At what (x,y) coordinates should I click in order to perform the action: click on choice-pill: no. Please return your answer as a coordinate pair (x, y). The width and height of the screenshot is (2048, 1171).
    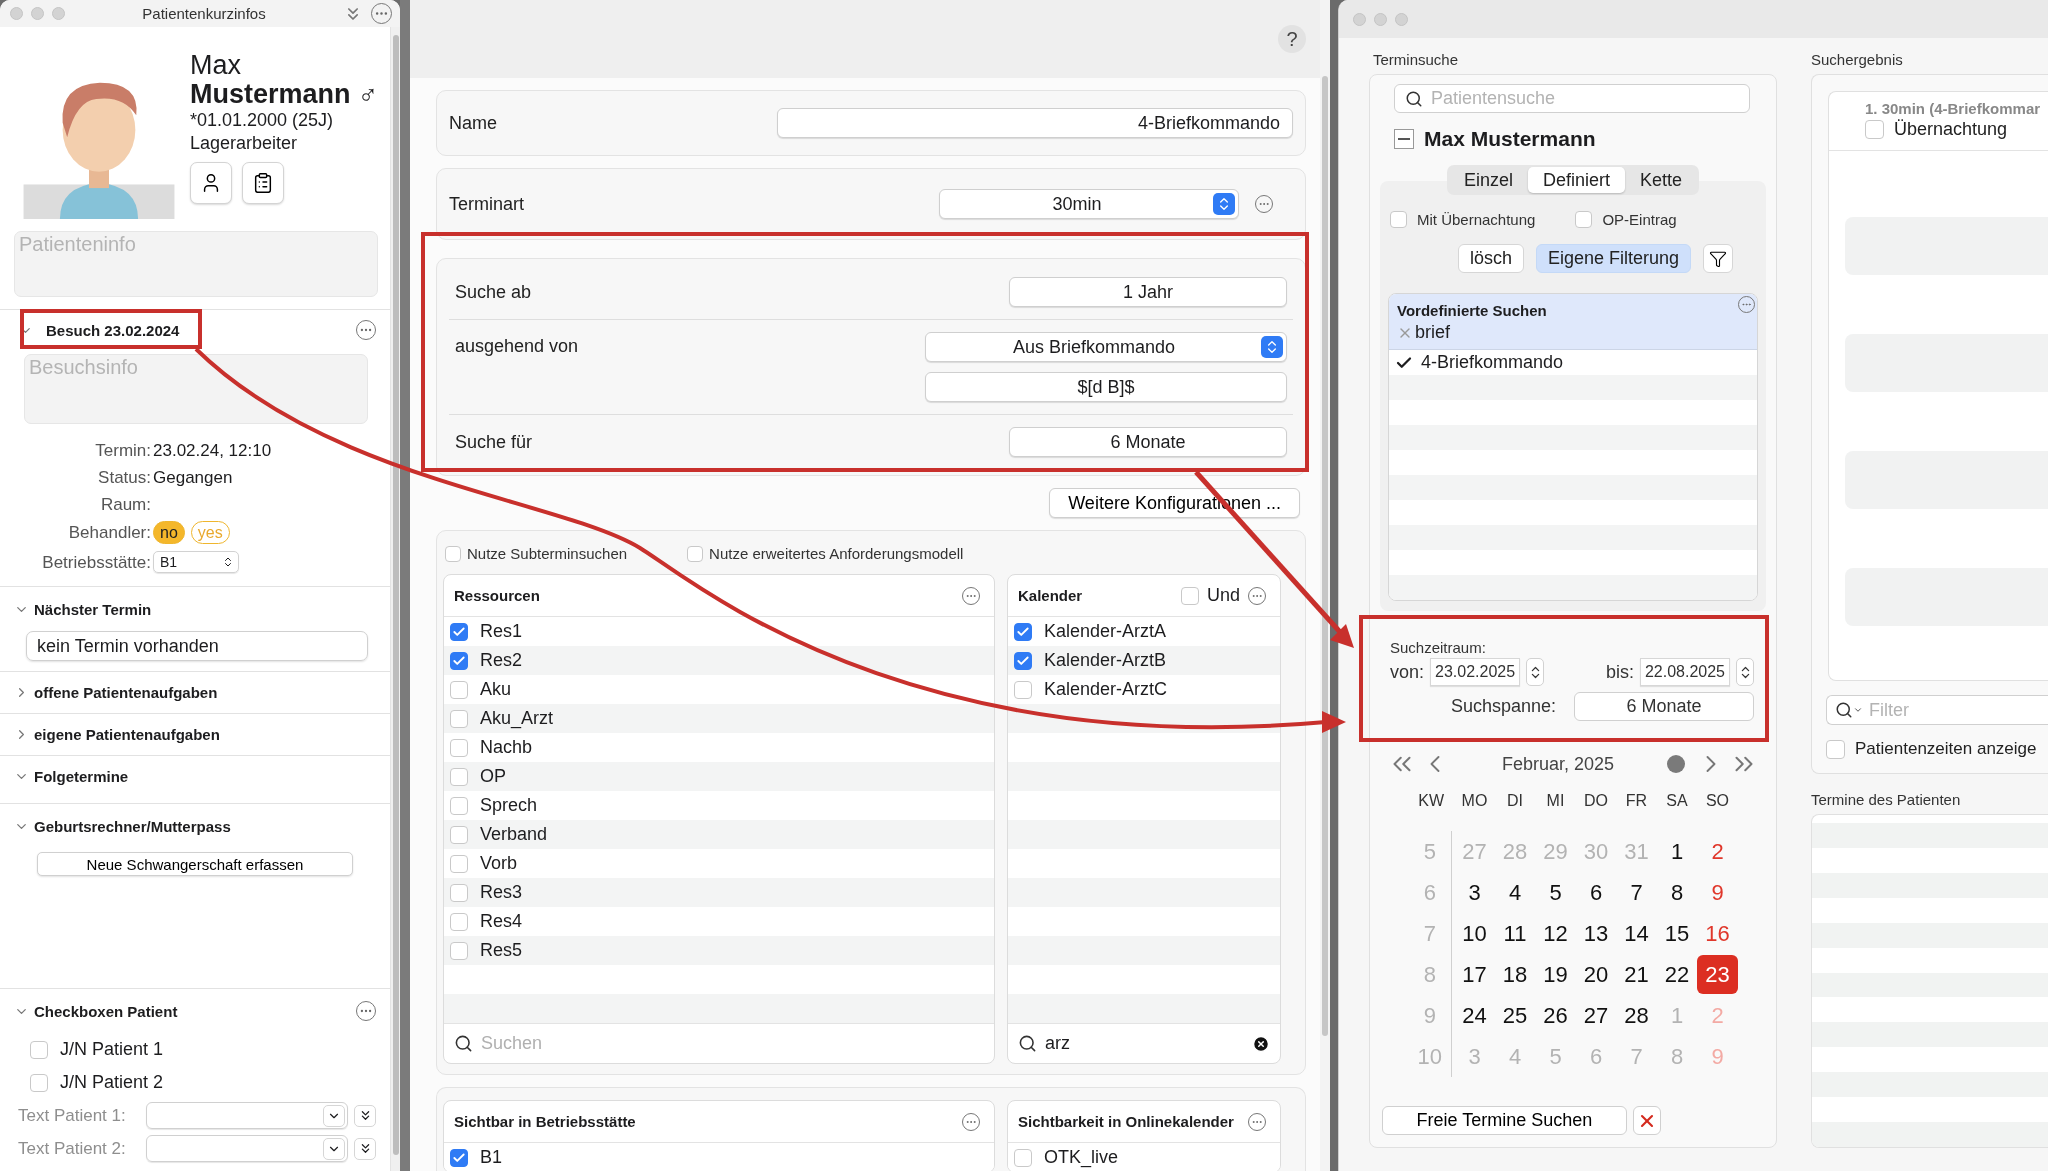
    Looking at the image, I should click on (169, 532).